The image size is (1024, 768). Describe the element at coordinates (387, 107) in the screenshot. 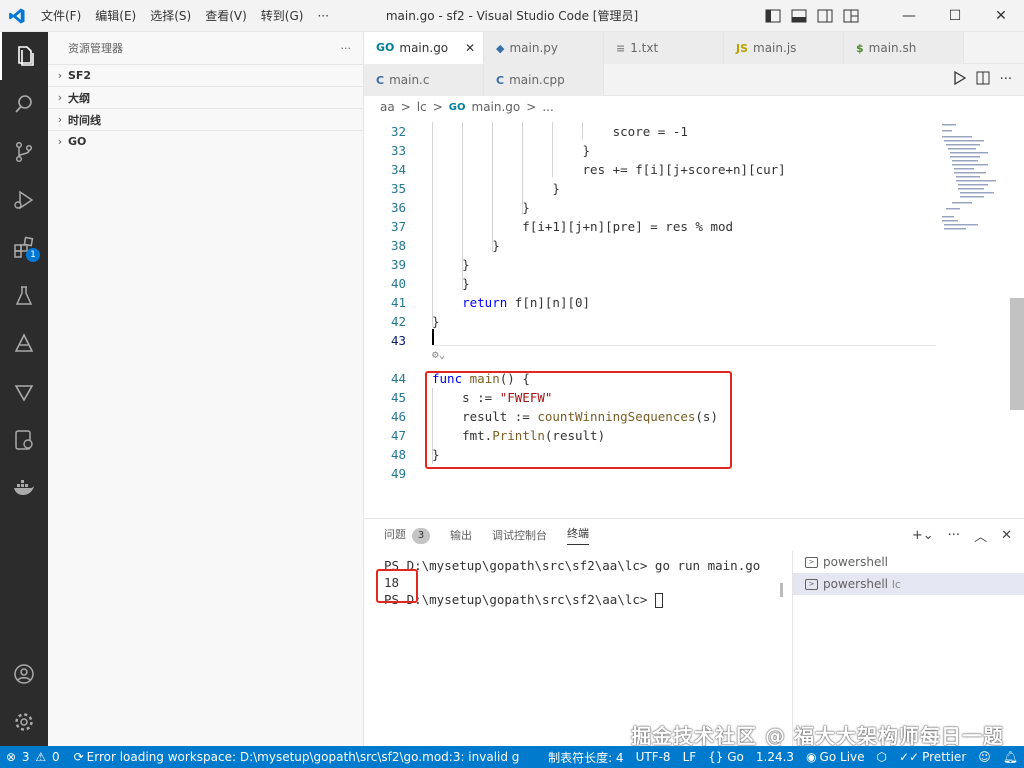

I see `breadcrumb-aa: aa` at that location.